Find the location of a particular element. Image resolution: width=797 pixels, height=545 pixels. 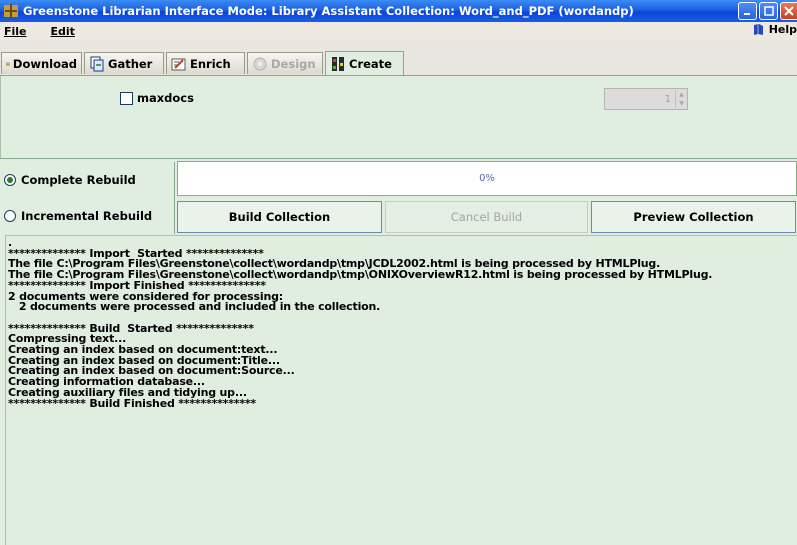

tab-enrich: Enrich is located at coordinates (205, 63).